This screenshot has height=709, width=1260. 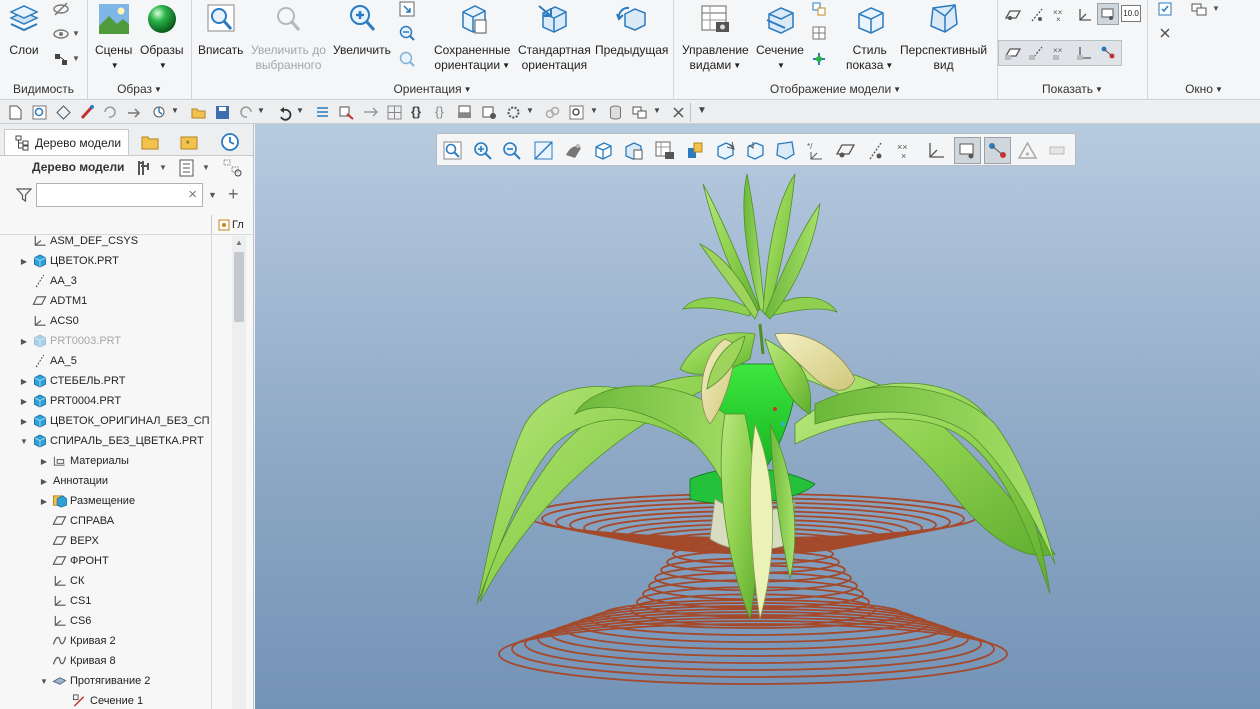 What do you see at coordinates (175, 110) in the screenshot?
I see `regenerate-caret-icon: ▼` at bounding box center [175, 110].